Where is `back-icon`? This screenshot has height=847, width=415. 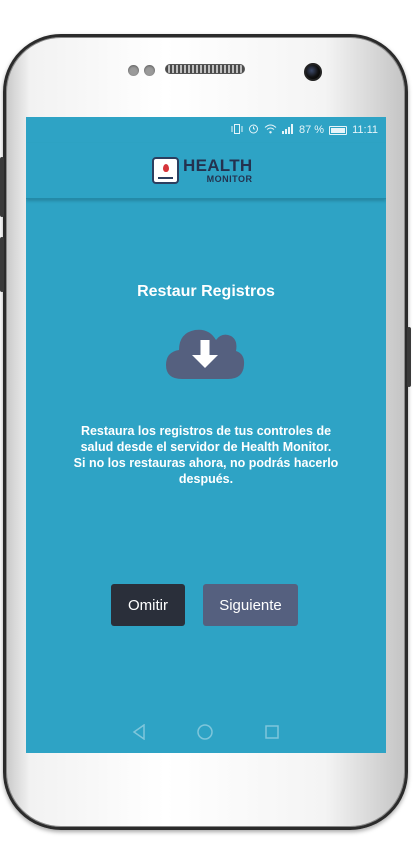
back-icon is located at coordinates (139, 734).